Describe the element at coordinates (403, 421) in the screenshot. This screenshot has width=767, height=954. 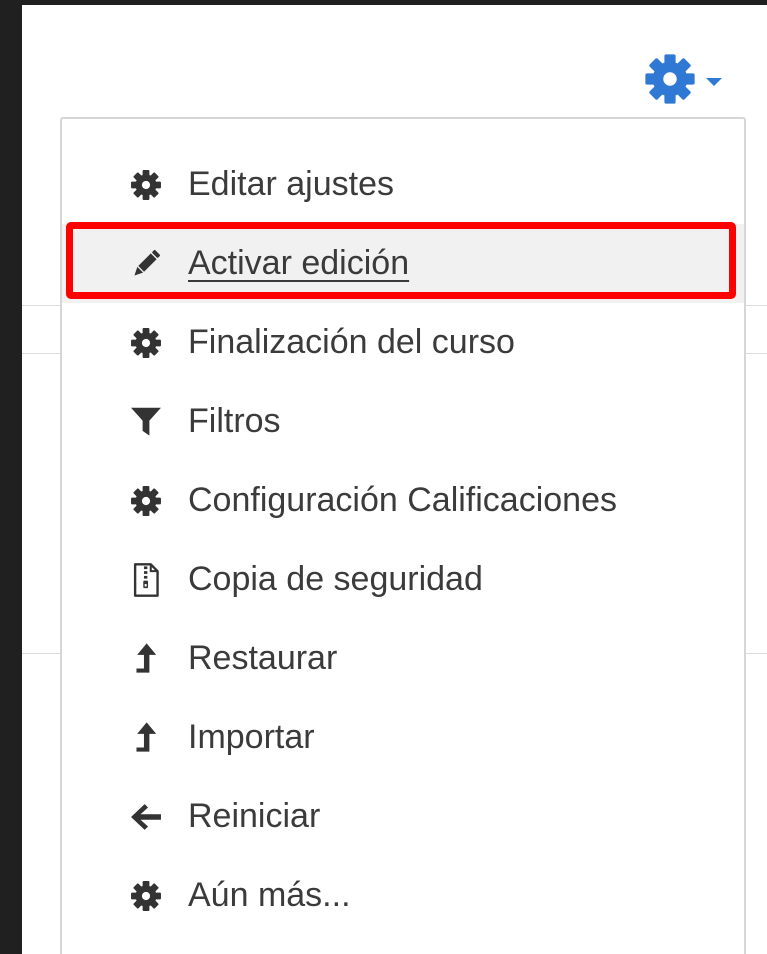
I see `menu-item-filtros: Filtros` at that location.